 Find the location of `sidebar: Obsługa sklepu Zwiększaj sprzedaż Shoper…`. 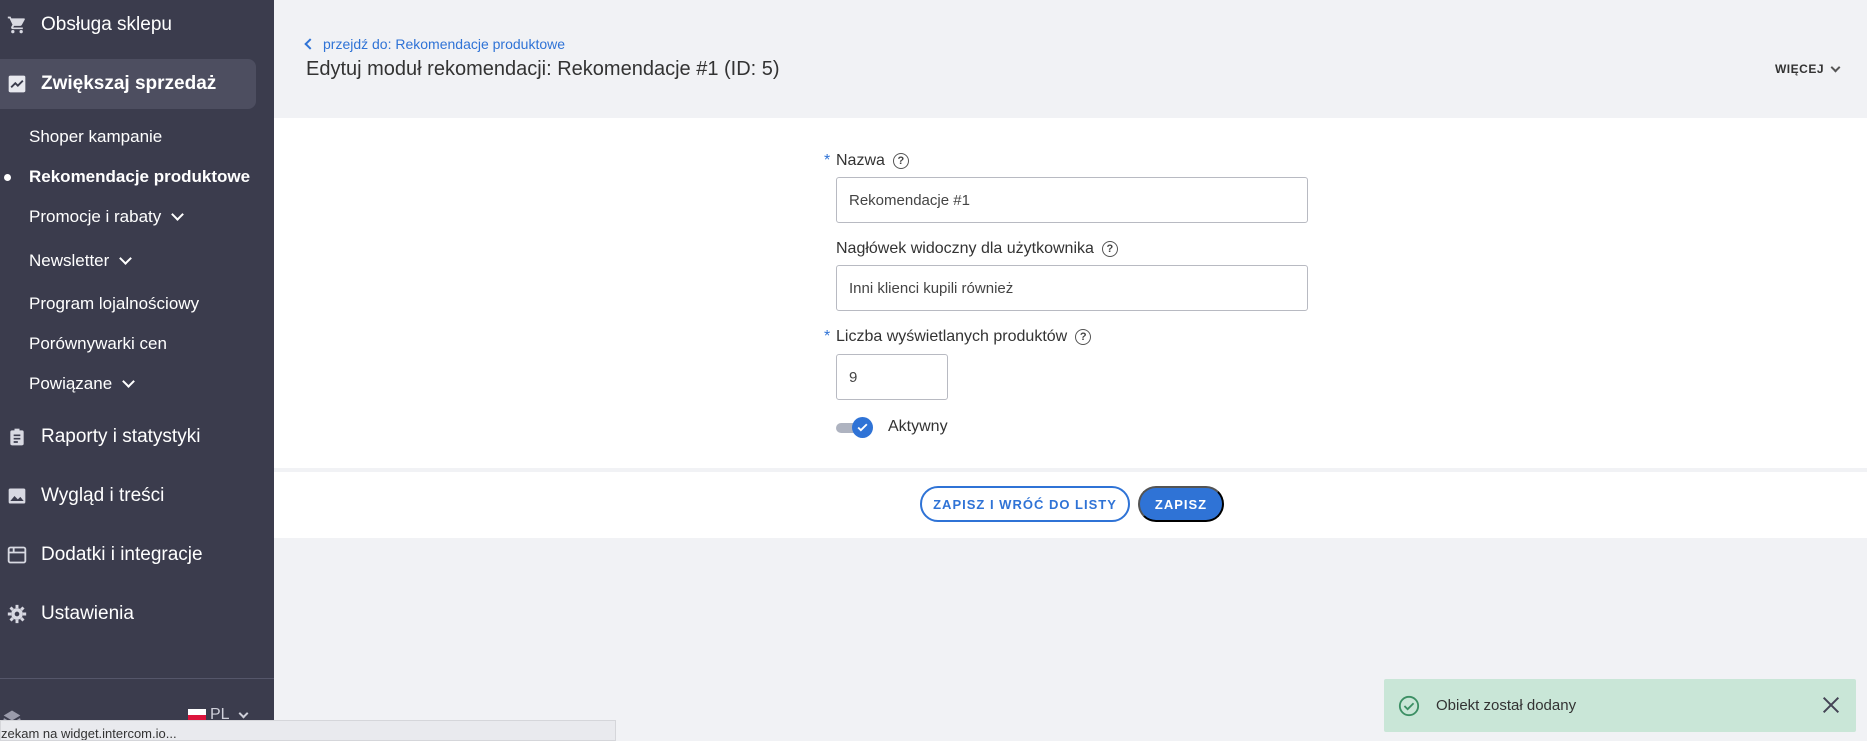

sidebar: Obsługa sklepu Zwiększaj sprzedaż Shoper… is located at coordinates (137, 370).